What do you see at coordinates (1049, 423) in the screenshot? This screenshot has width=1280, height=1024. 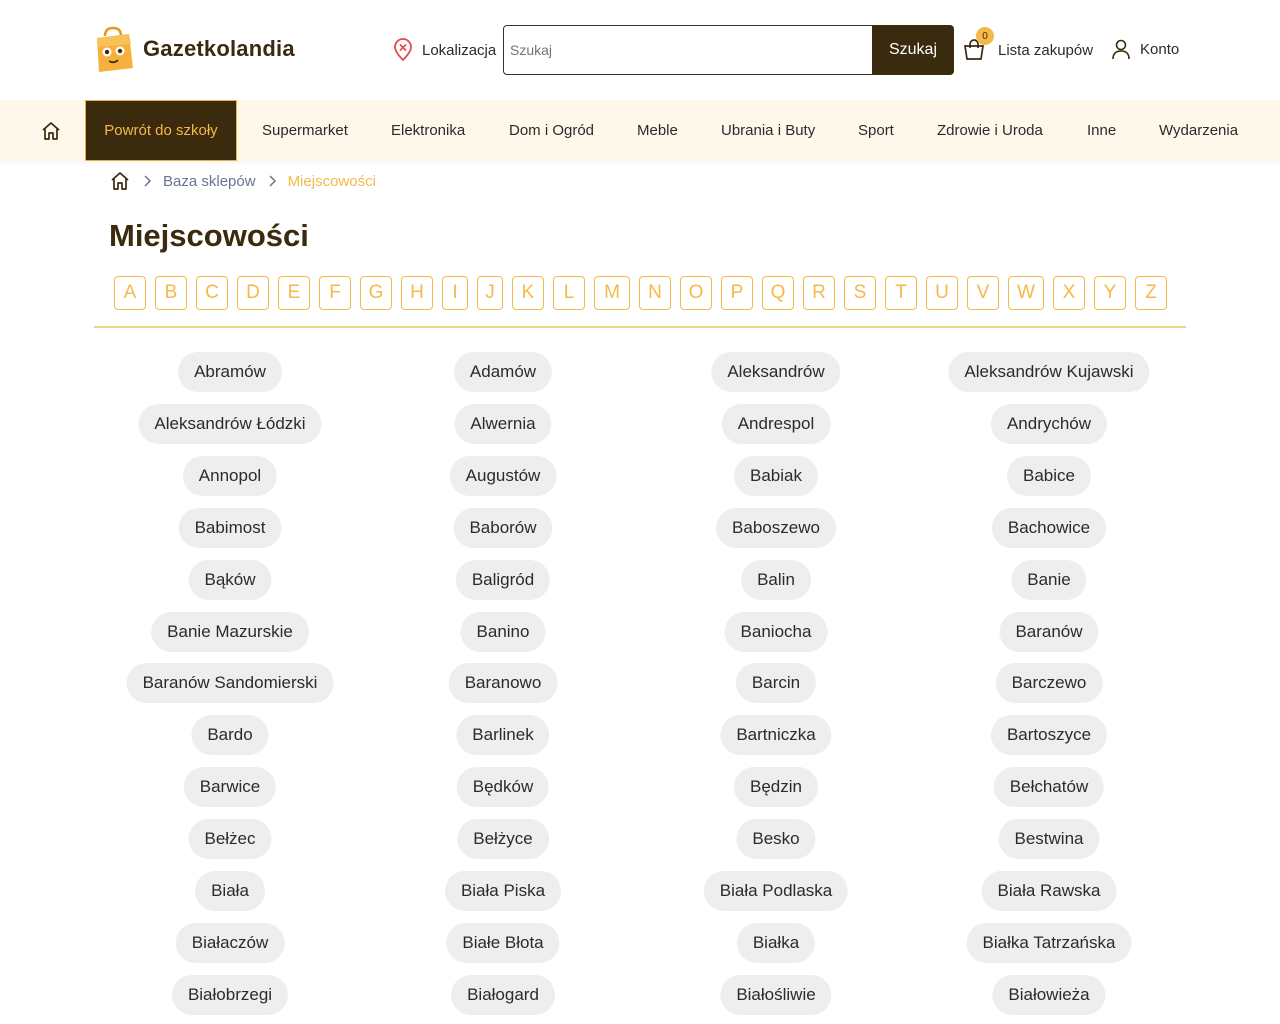 I see `city-link: Andrychów` at bounding box center [1049, 423].